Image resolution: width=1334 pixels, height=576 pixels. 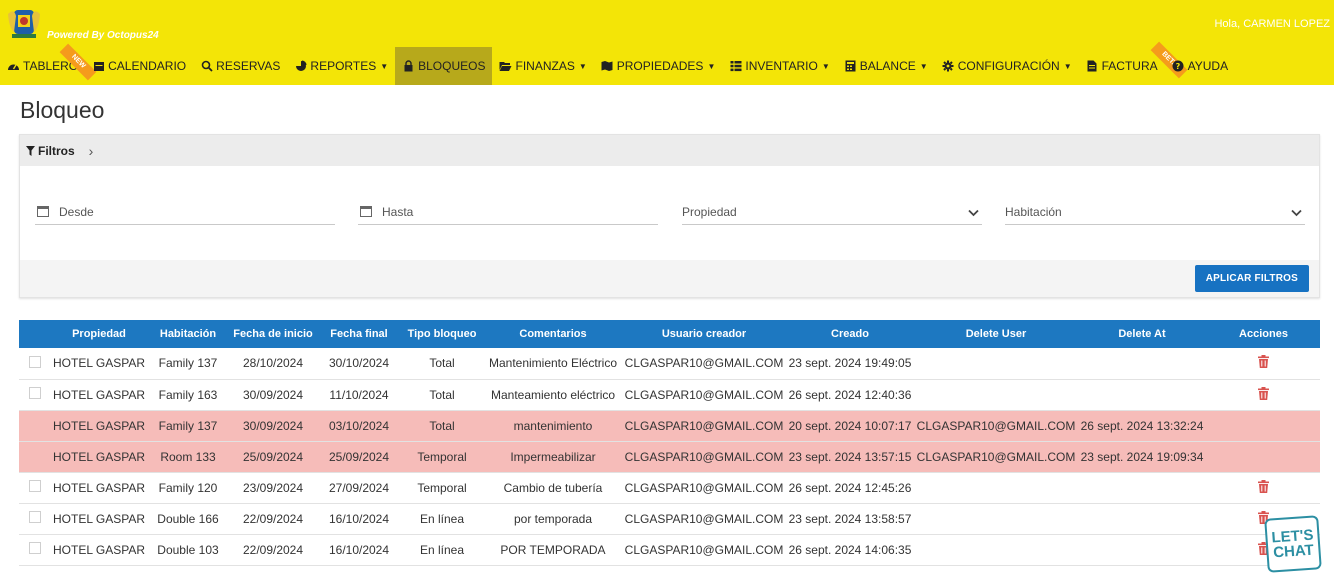 What do you see at coordinates (185, 212) in the screenshot?
I see `desde-field: Desde` at bounding box center [185, 212].